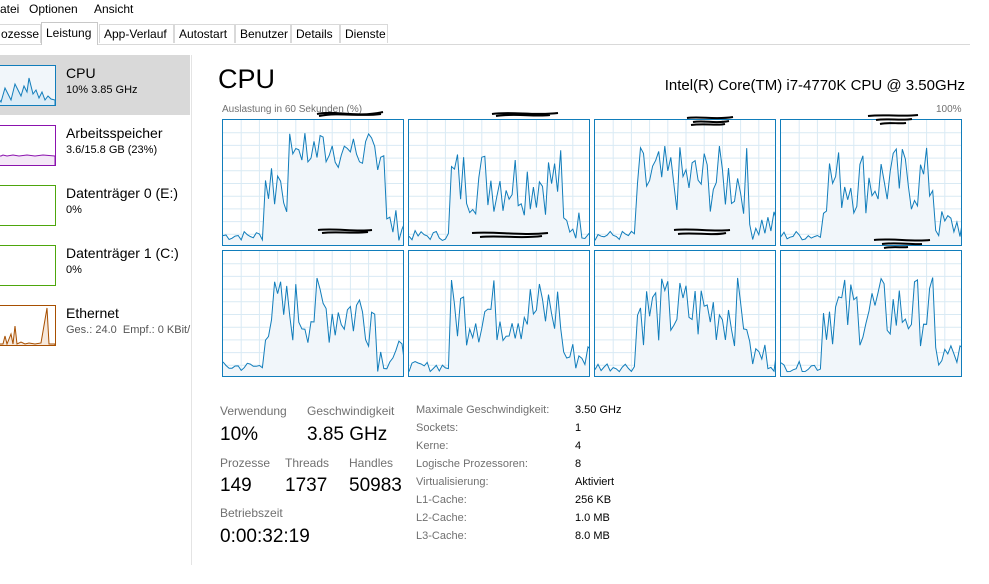 Image resolution: width=989 pixels, height=584 pixels. Describe the element at coordinates (472, 464) in the screenshot. I see `detail-key: Logische Prozessoren:` at that location.